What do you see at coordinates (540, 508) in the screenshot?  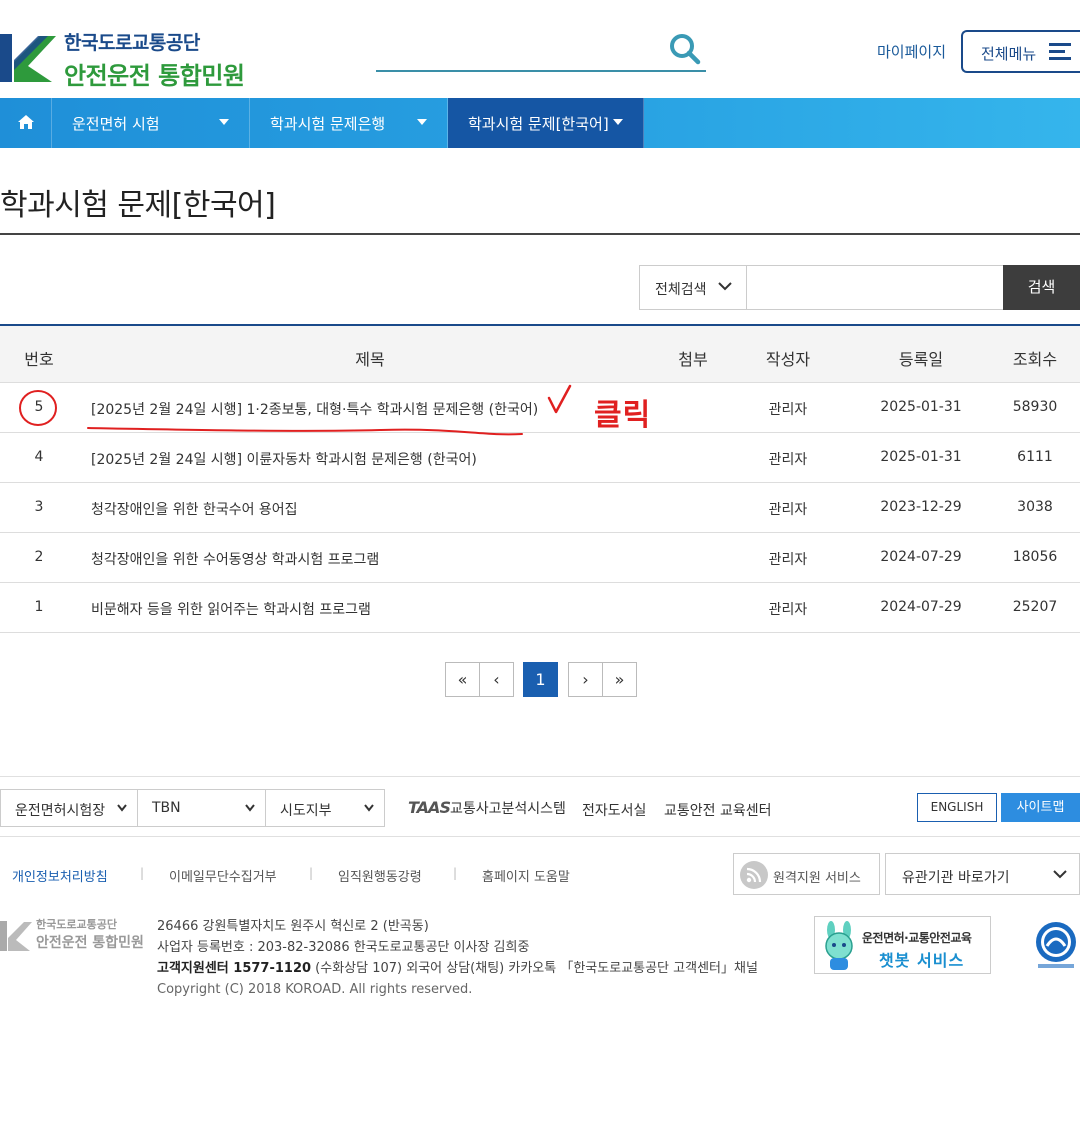 I see `table-row: 3 청각장애인을 위한 한국수어 용어집 관리자 2023-12-29 3038` at bounding box center [540, 508].